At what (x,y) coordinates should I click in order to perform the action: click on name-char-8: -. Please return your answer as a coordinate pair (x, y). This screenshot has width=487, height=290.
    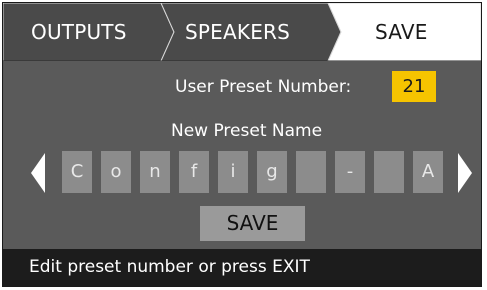
    Looking at the image, I should click on (350, 172).